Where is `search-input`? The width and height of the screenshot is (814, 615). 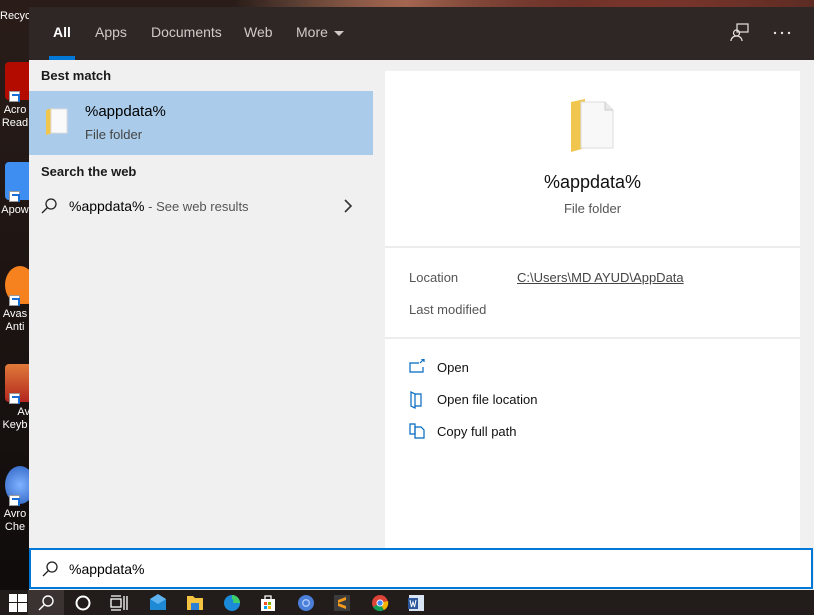
search-input is located at coordinates (419, 569).